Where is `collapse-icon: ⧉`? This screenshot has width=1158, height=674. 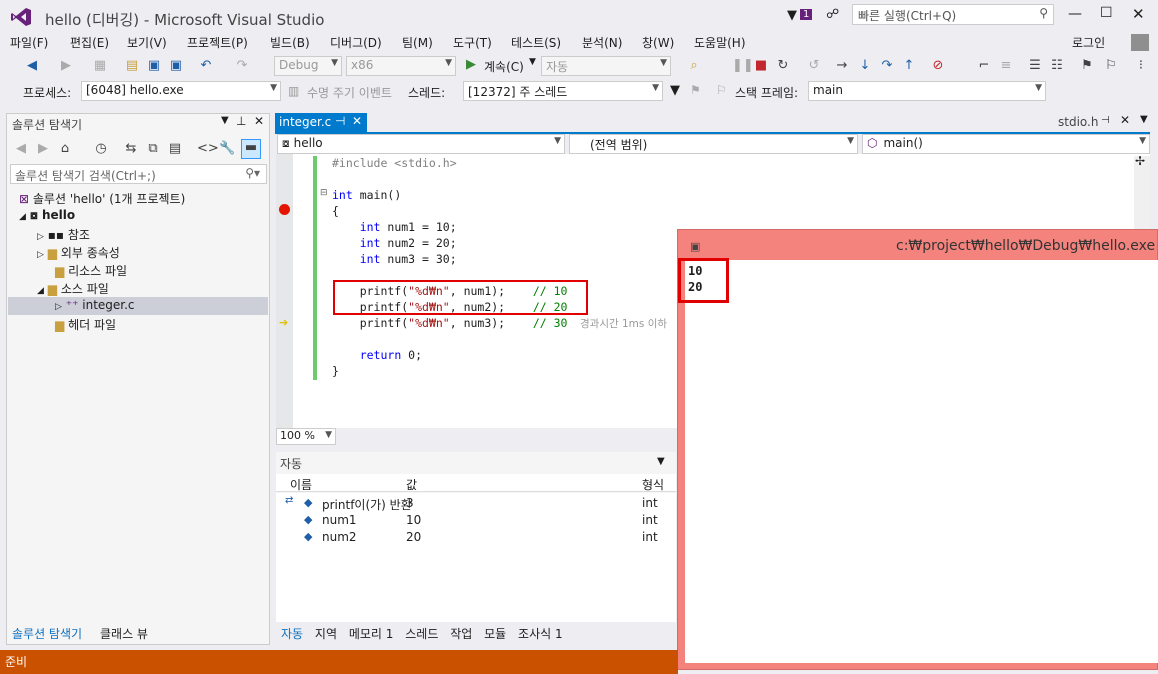 collapse-icon: ⧉ is located at coordinates (153, 149).